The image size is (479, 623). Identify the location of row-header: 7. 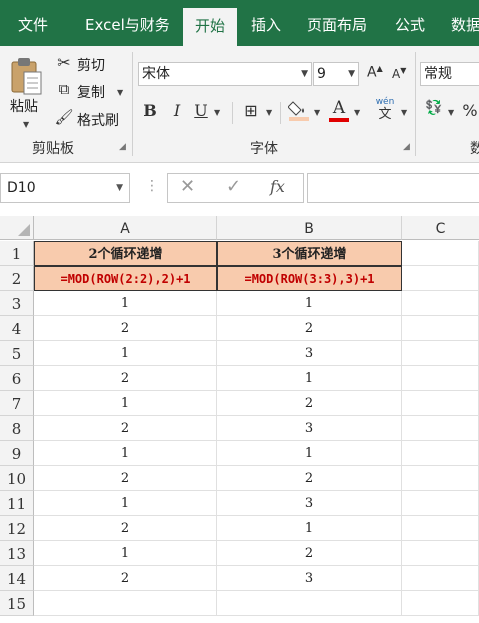
(17, 403).